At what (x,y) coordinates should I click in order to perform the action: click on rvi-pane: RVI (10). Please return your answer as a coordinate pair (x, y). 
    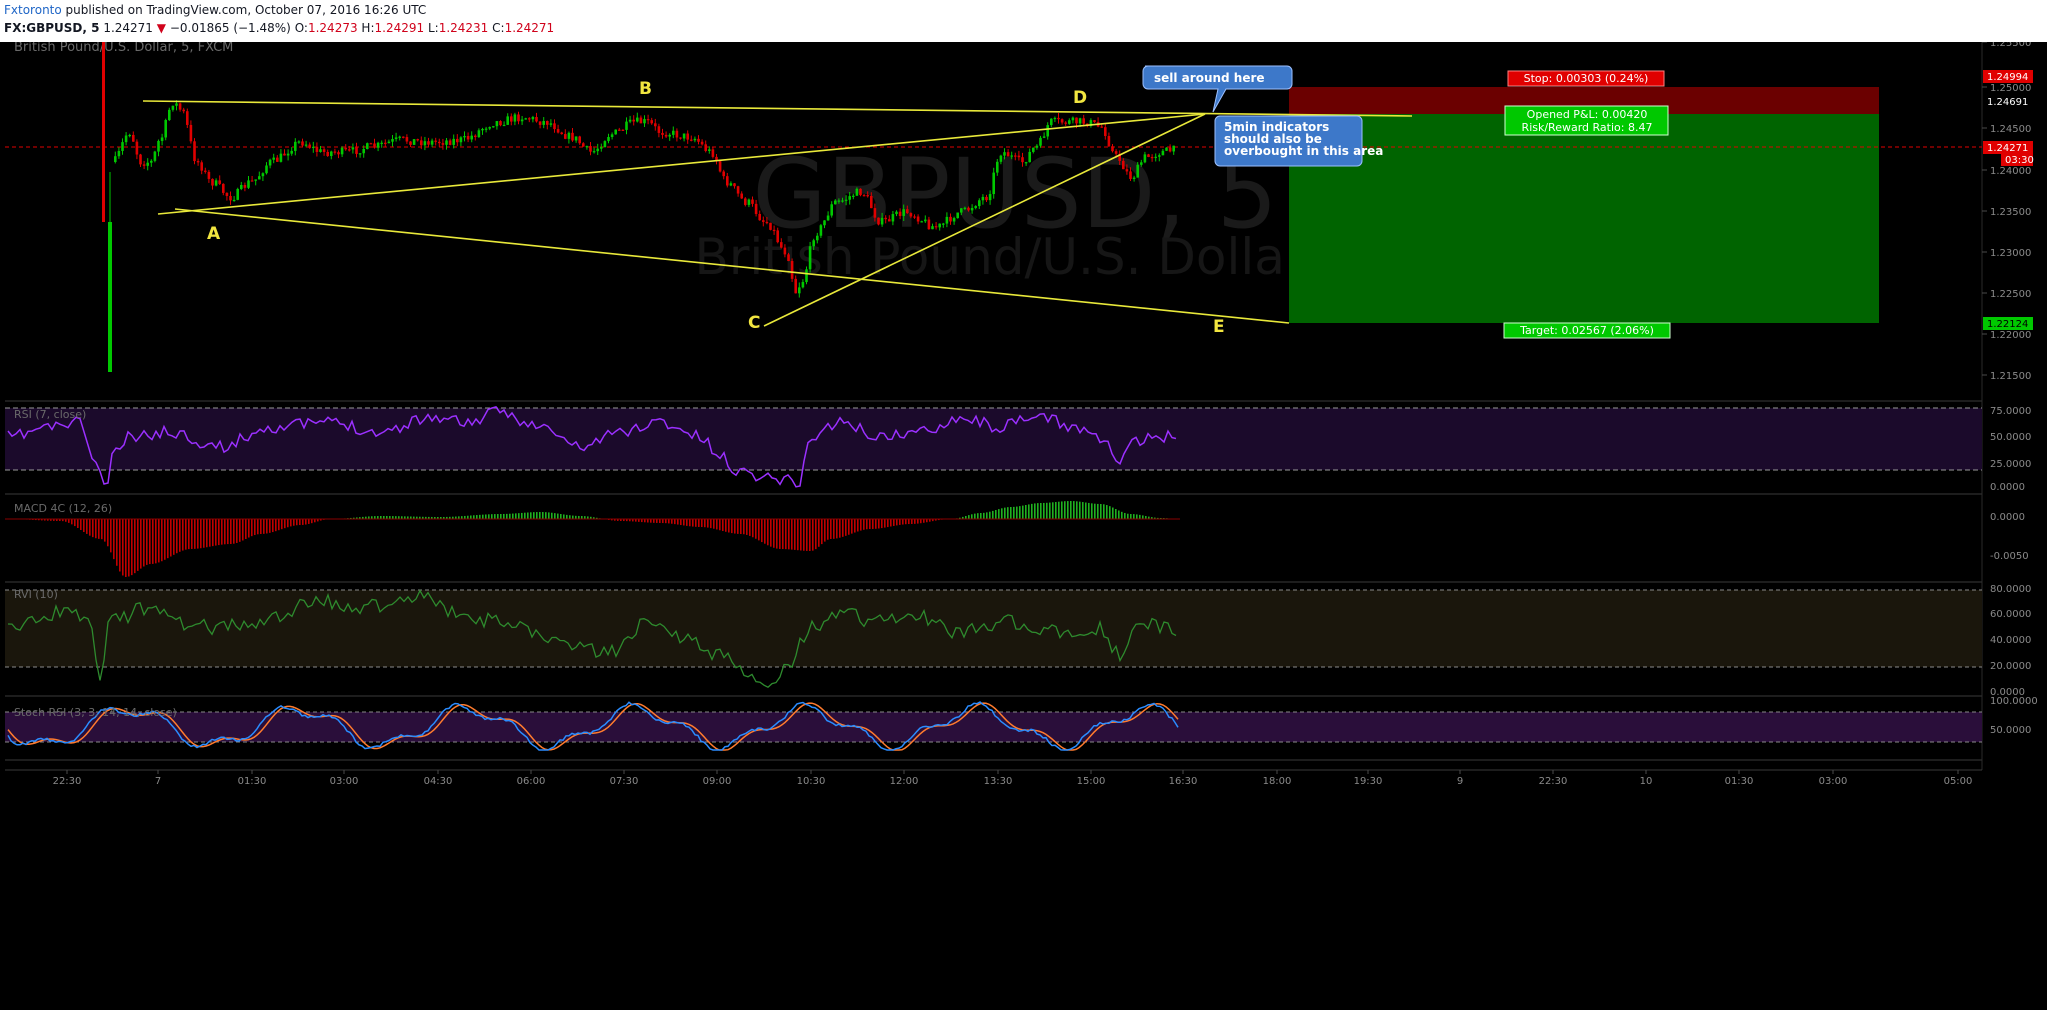
    Looking at the image, I should click on (993, 638).